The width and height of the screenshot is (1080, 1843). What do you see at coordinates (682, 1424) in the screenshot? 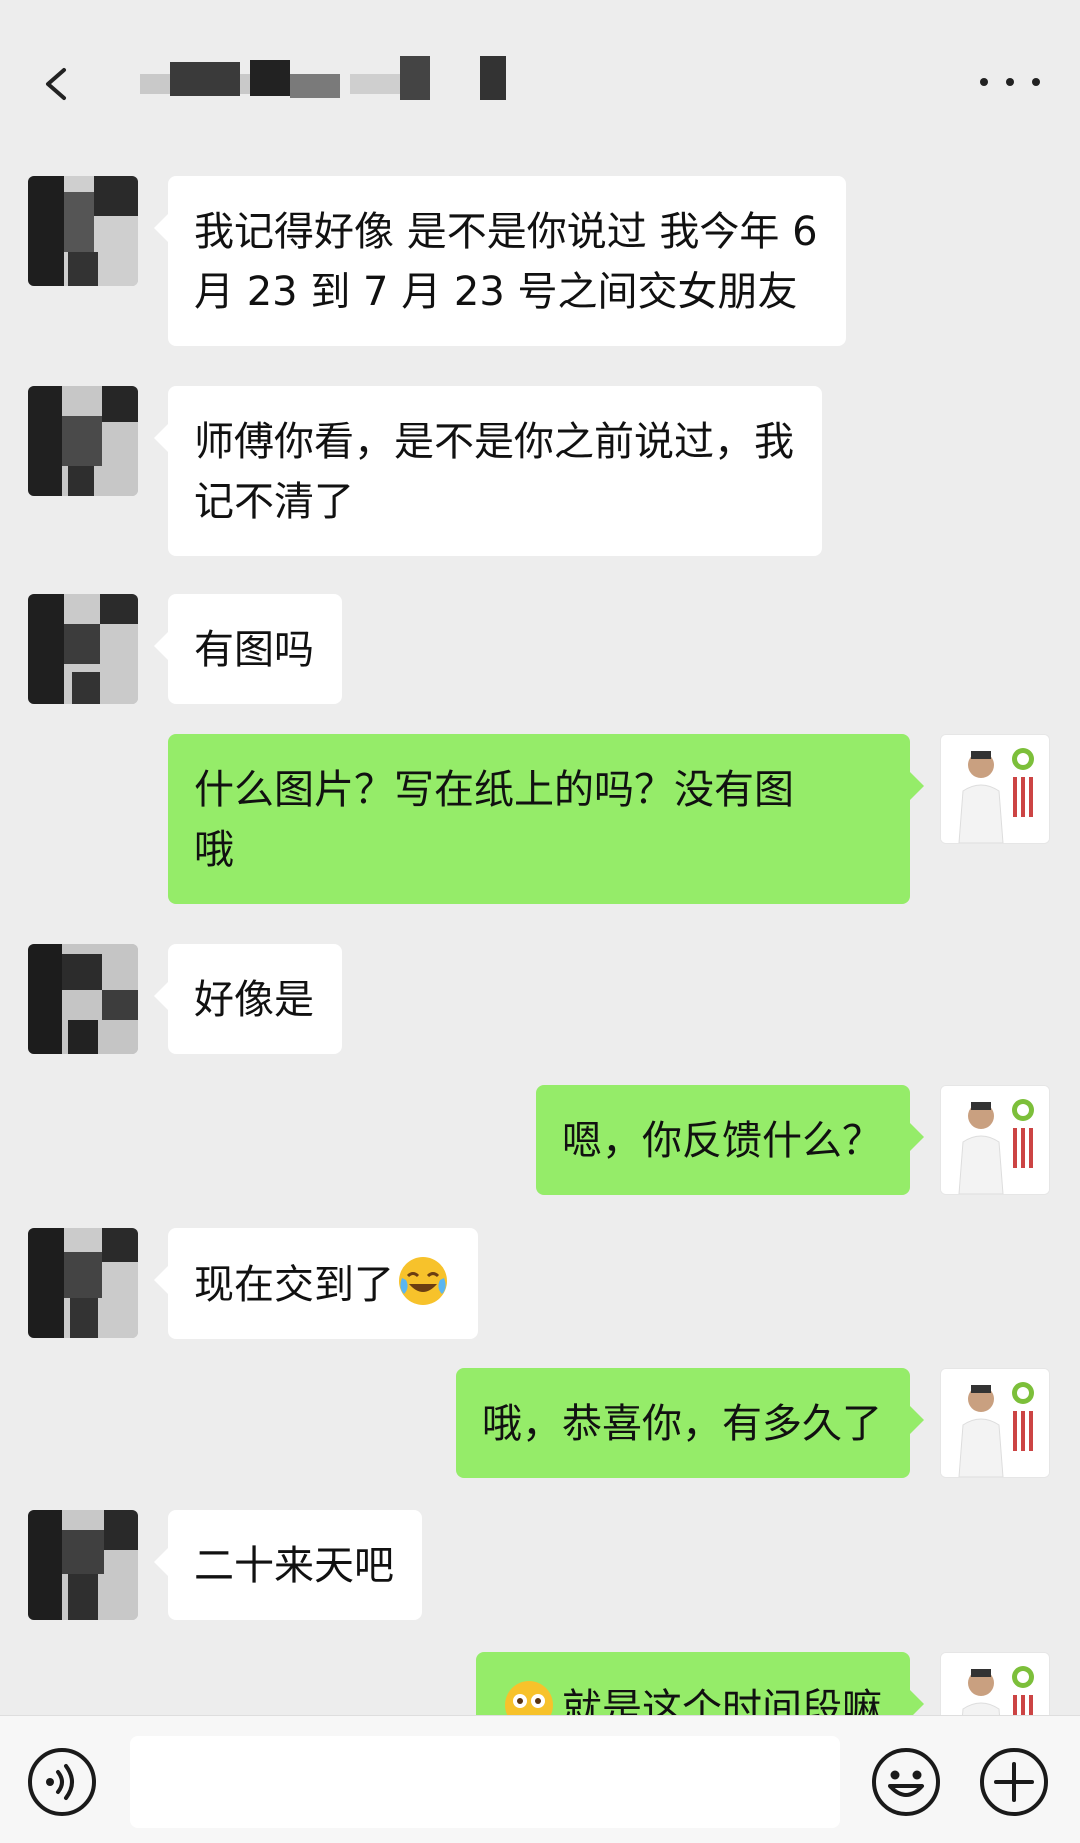
I see `message-text: 哦，恭喜你，有多久了` at bounding box center [682, 1424].